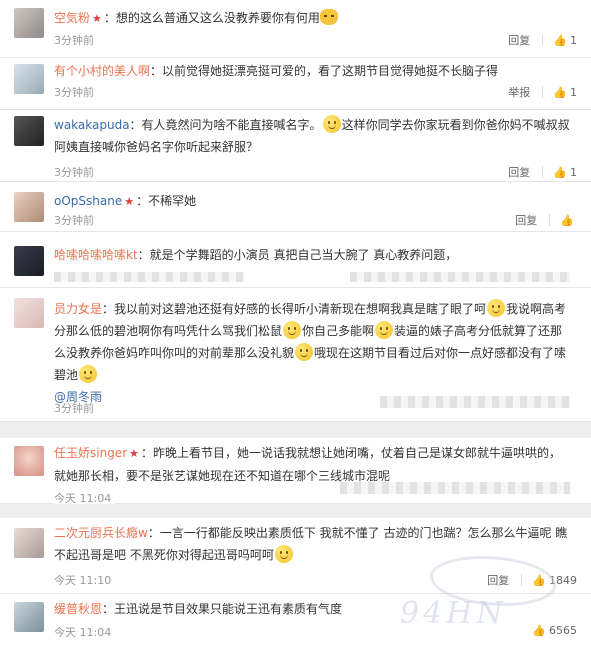 Image resolution: width=591 pixels, height=648 pixels. I want to click on user-name: 员力女是, so click(78, 309).